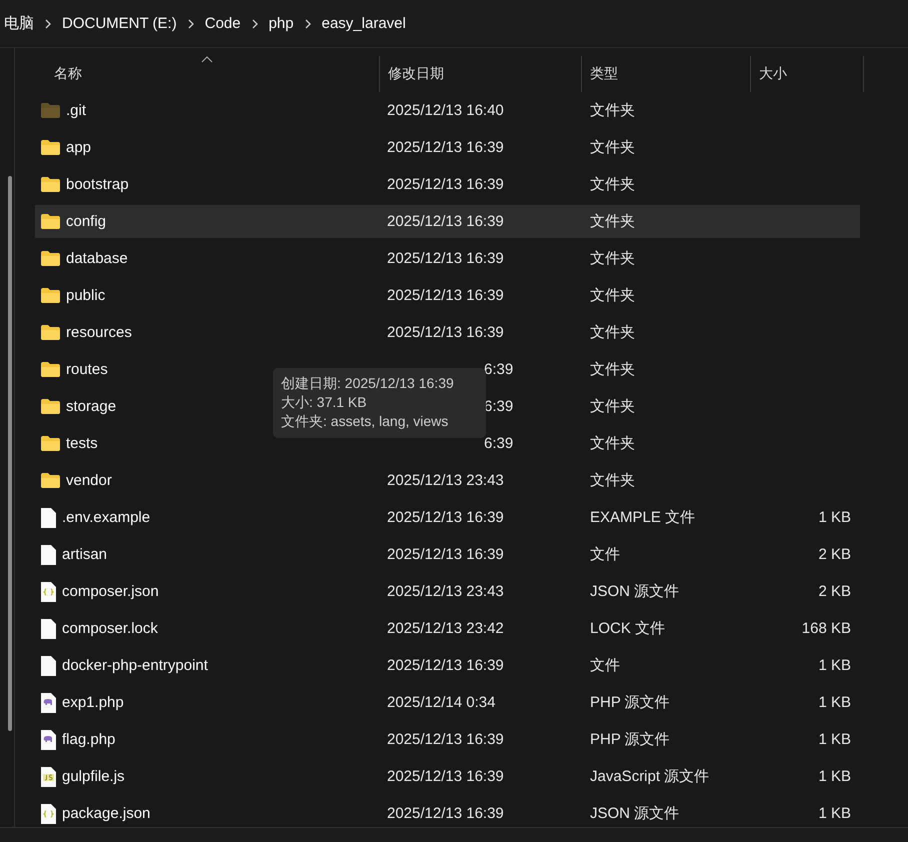 The height and width of the screenshot is (842, 908). I want to click on breadcrumb-item: easy_laravel, so click(364, 23).